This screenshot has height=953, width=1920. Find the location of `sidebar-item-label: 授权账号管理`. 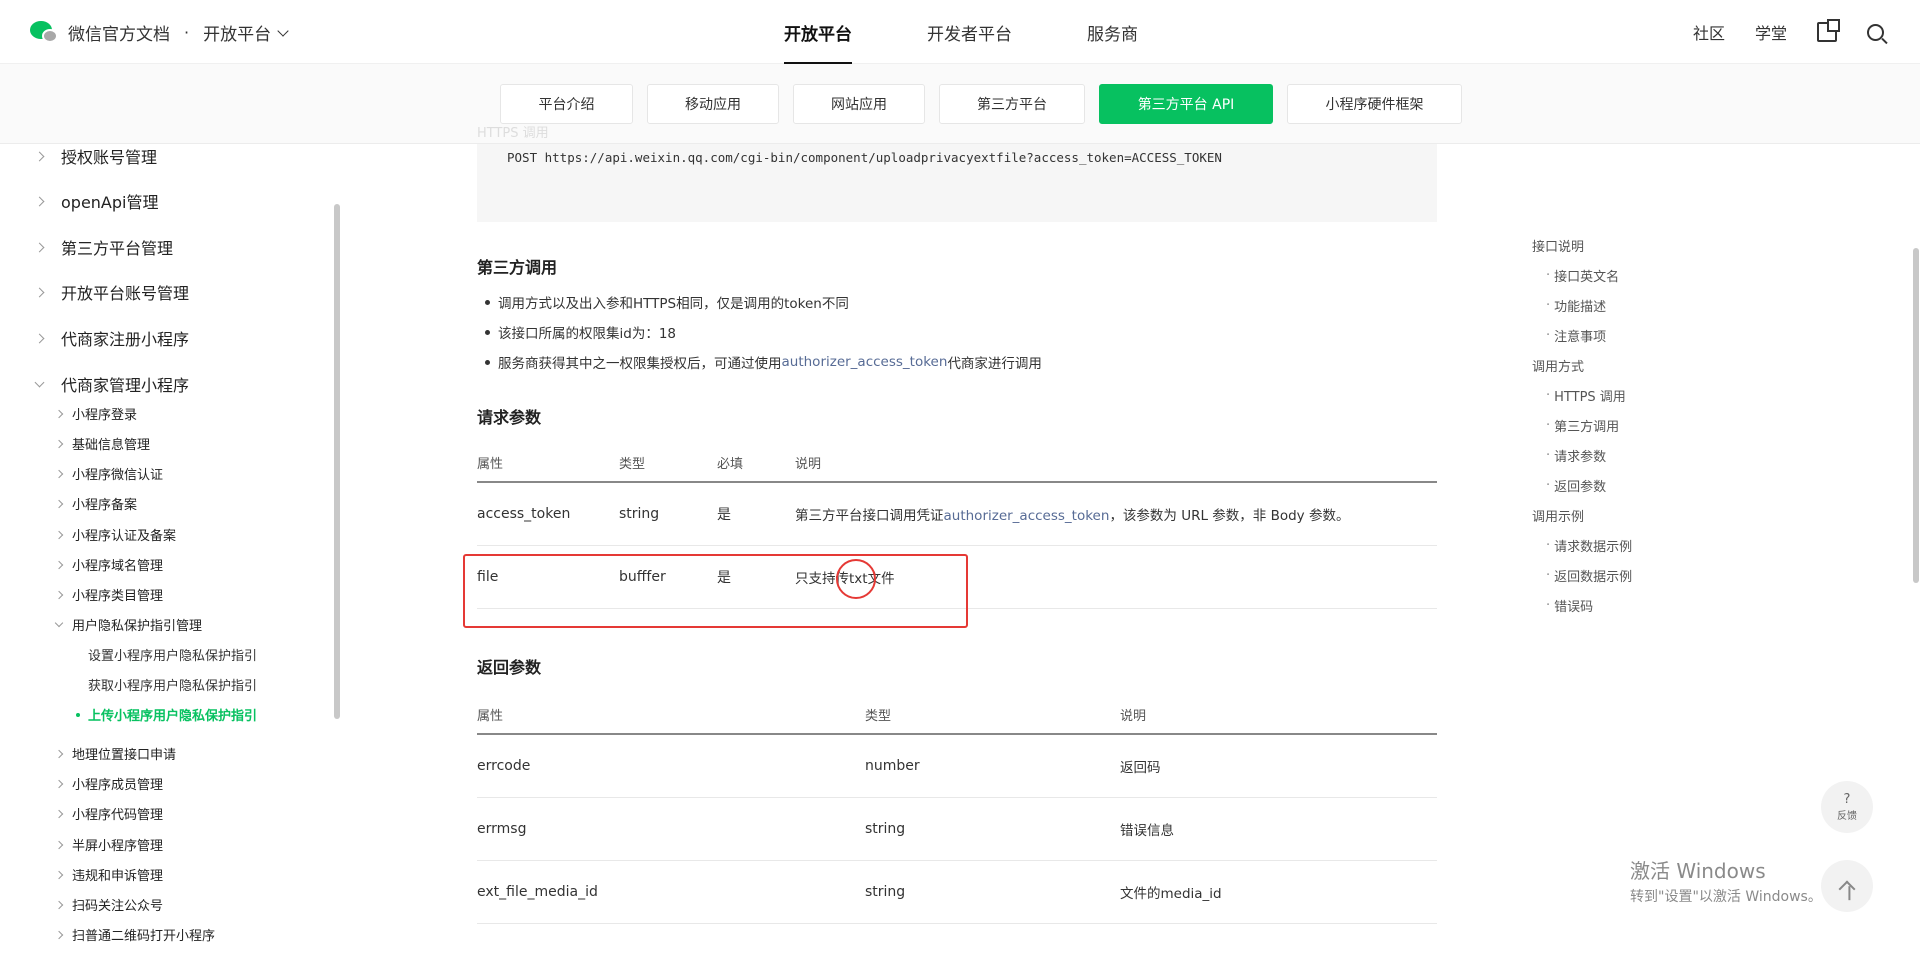

sidebar-item-label: 授权账号管理 is located at coordinates (109, 157).